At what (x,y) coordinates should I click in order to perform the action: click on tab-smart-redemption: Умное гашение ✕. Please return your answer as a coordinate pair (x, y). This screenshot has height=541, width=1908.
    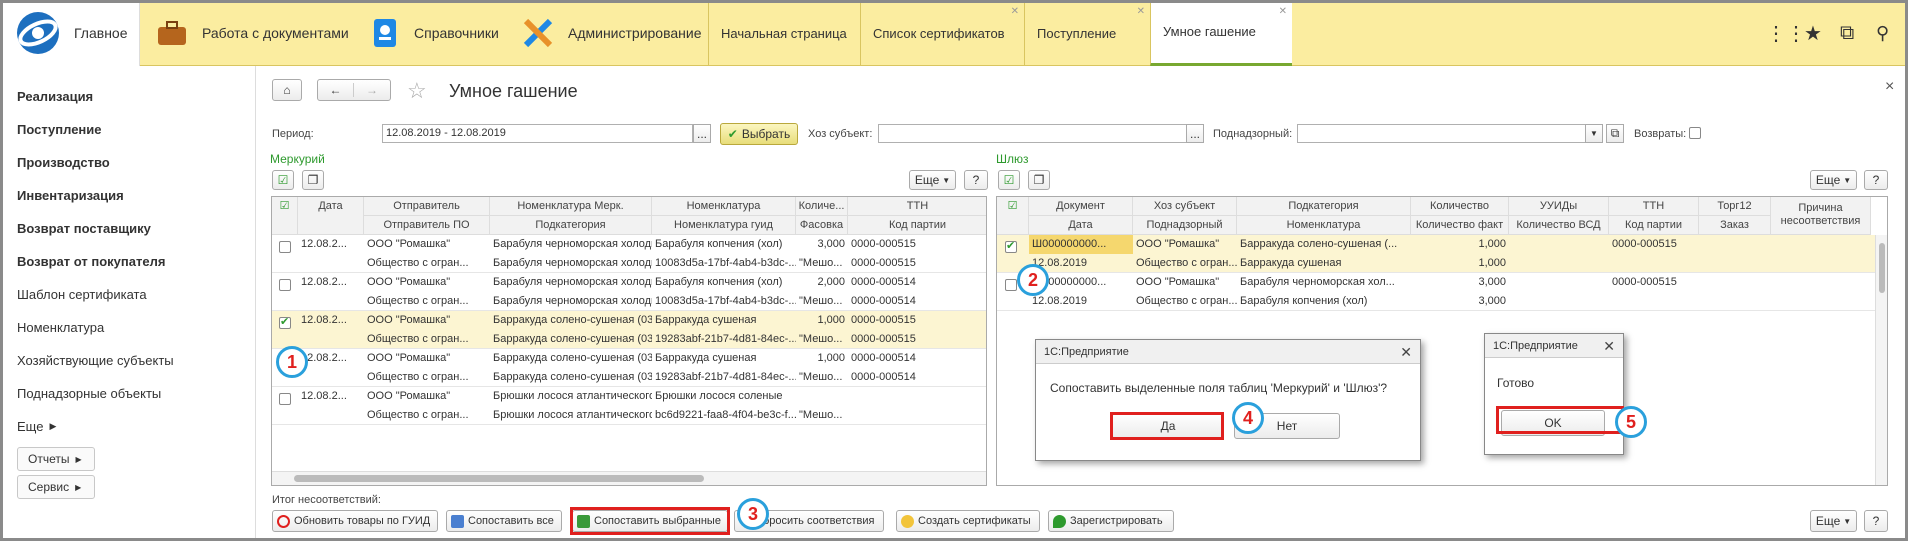
    Looking at the image, I should click on (1221, 33).